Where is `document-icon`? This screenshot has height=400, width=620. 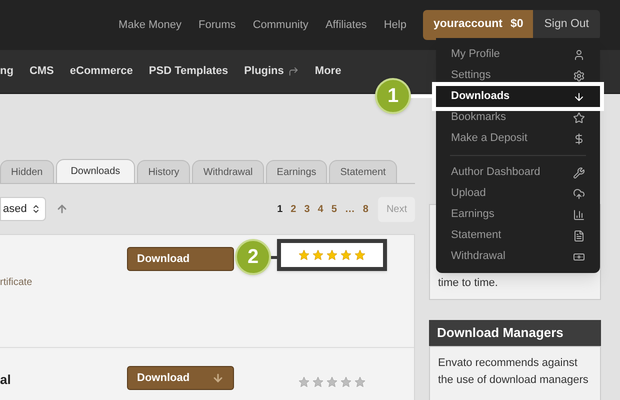 document-icon is located at coordinates (579, 236).